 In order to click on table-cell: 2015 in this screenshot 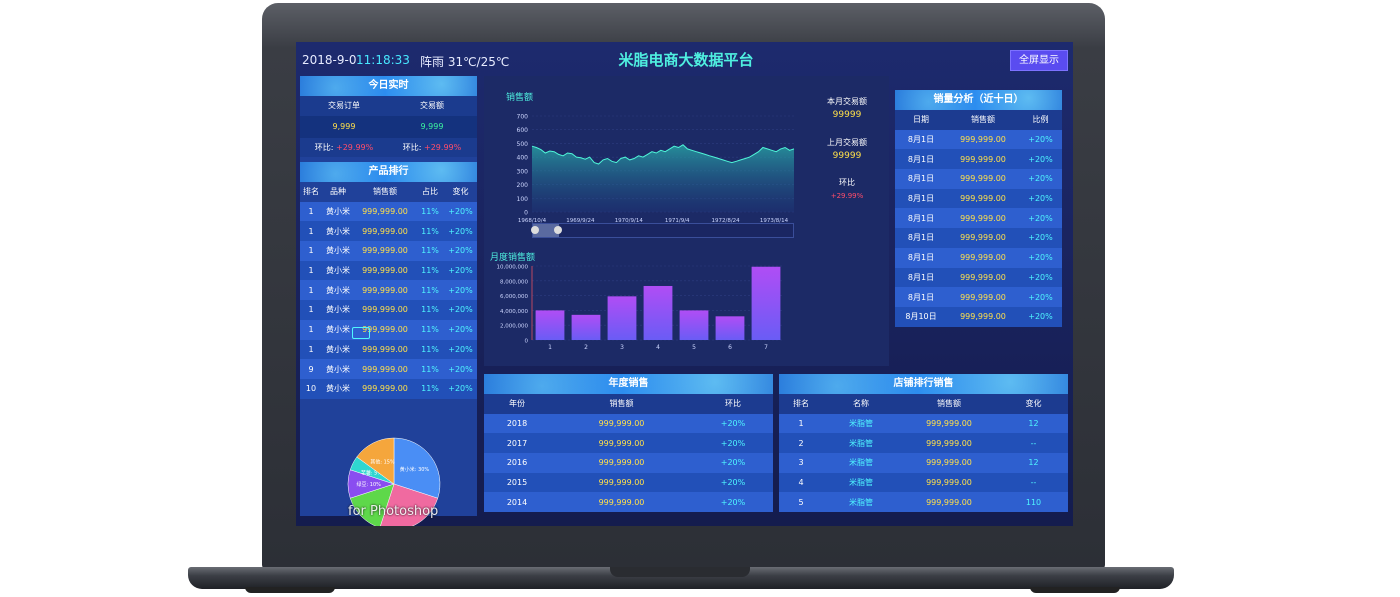, I will do `click(517, 483)`.